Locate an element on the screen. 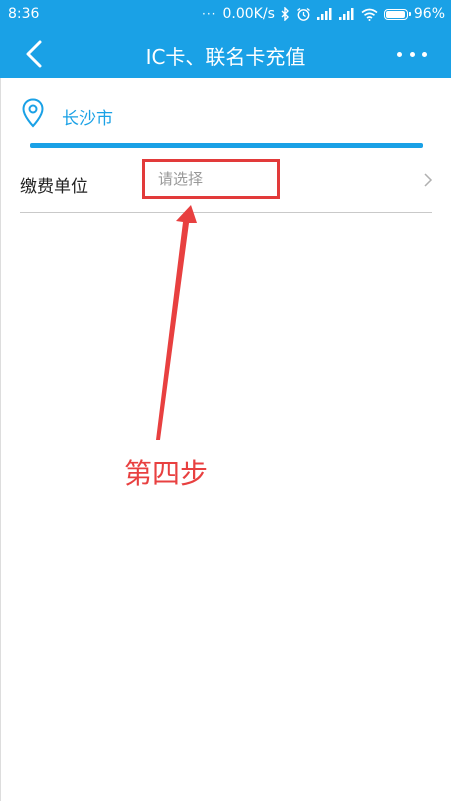 The image size is (451, 801). left-edge-line is located at coordinates (0, 439).